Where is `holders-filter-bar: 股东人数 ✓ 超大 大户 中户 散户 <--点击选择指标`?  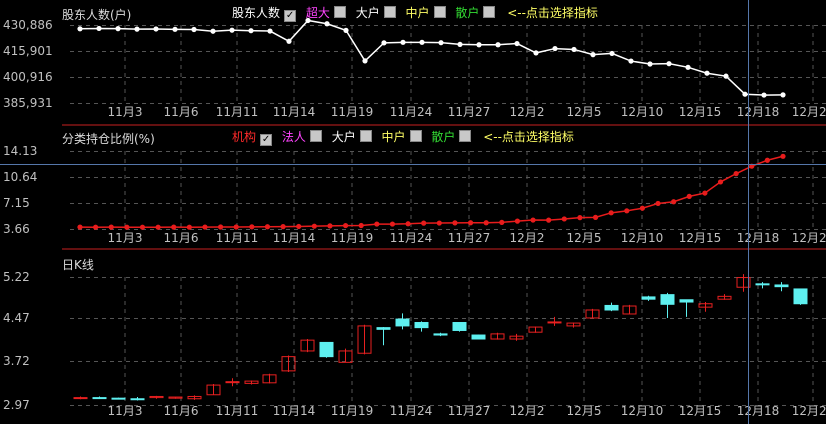
holders-filter-bar: 股东人数 ✓ 超大 大户 中户 散户 <--点击选择指标 is located at coordinates (415, 14).